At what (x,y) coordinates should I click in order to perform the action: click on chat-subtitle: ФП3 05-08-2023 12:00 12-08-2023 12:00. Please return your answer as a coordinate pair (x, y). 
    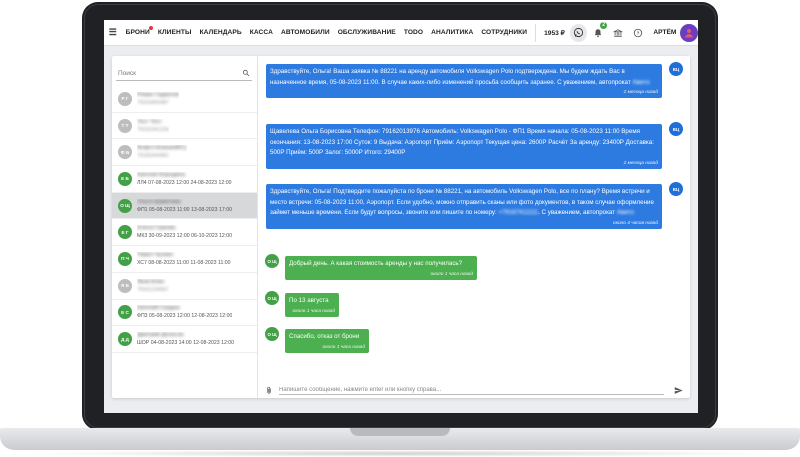
    Looking at the image, I should click on (185, 316).